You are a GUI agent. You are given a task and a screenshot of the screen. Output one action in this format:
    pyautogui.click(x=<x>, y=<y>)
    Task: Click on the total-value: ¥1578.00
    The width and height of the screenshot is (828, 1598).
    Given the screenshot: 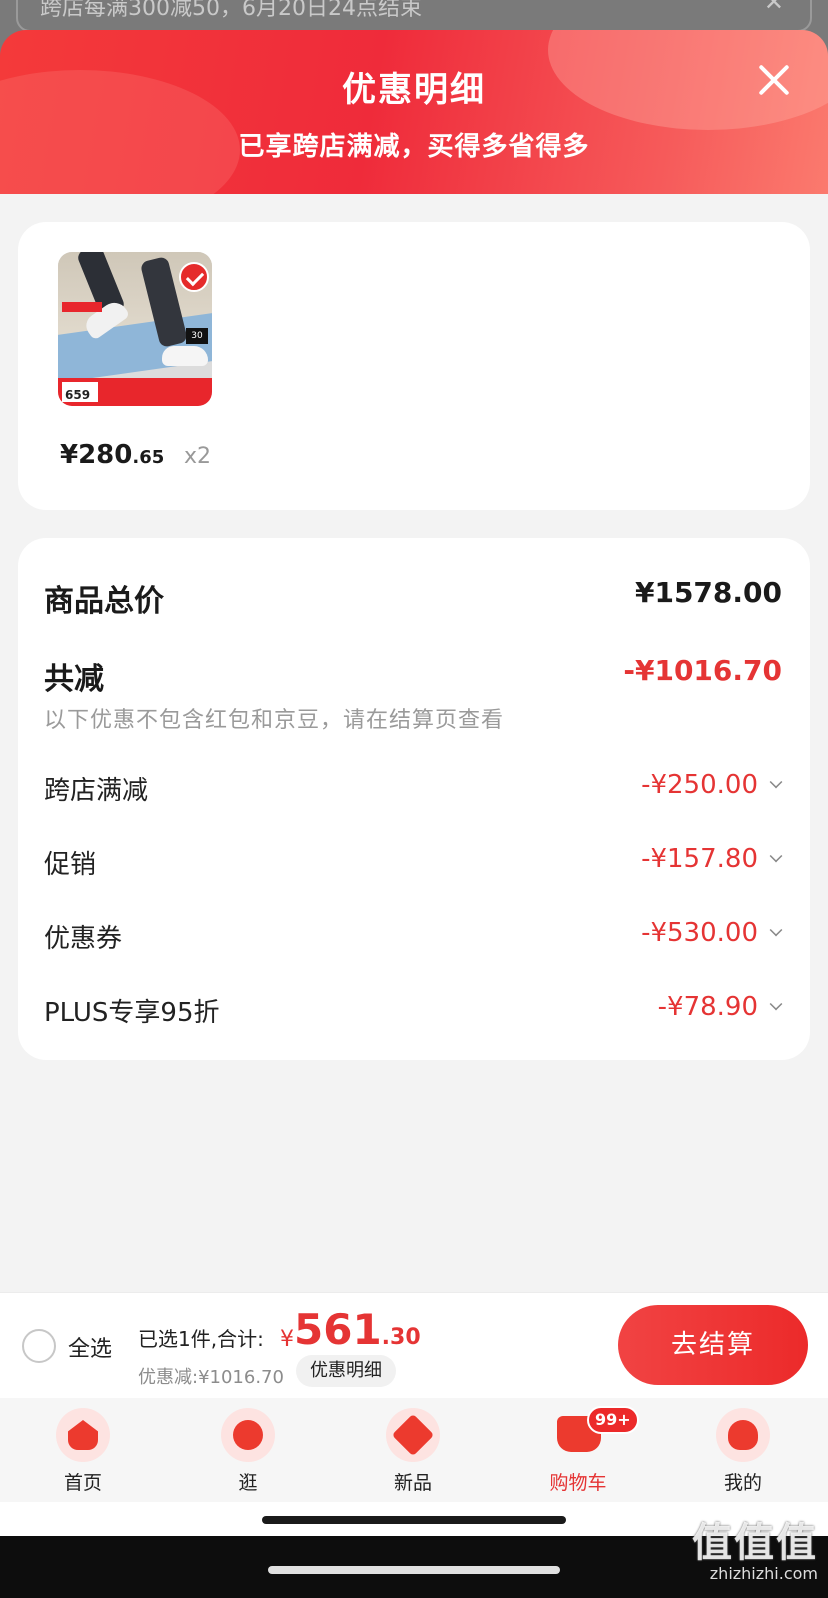 What is the action you would take?
    pyautogui.click(x=708, y=592)
    